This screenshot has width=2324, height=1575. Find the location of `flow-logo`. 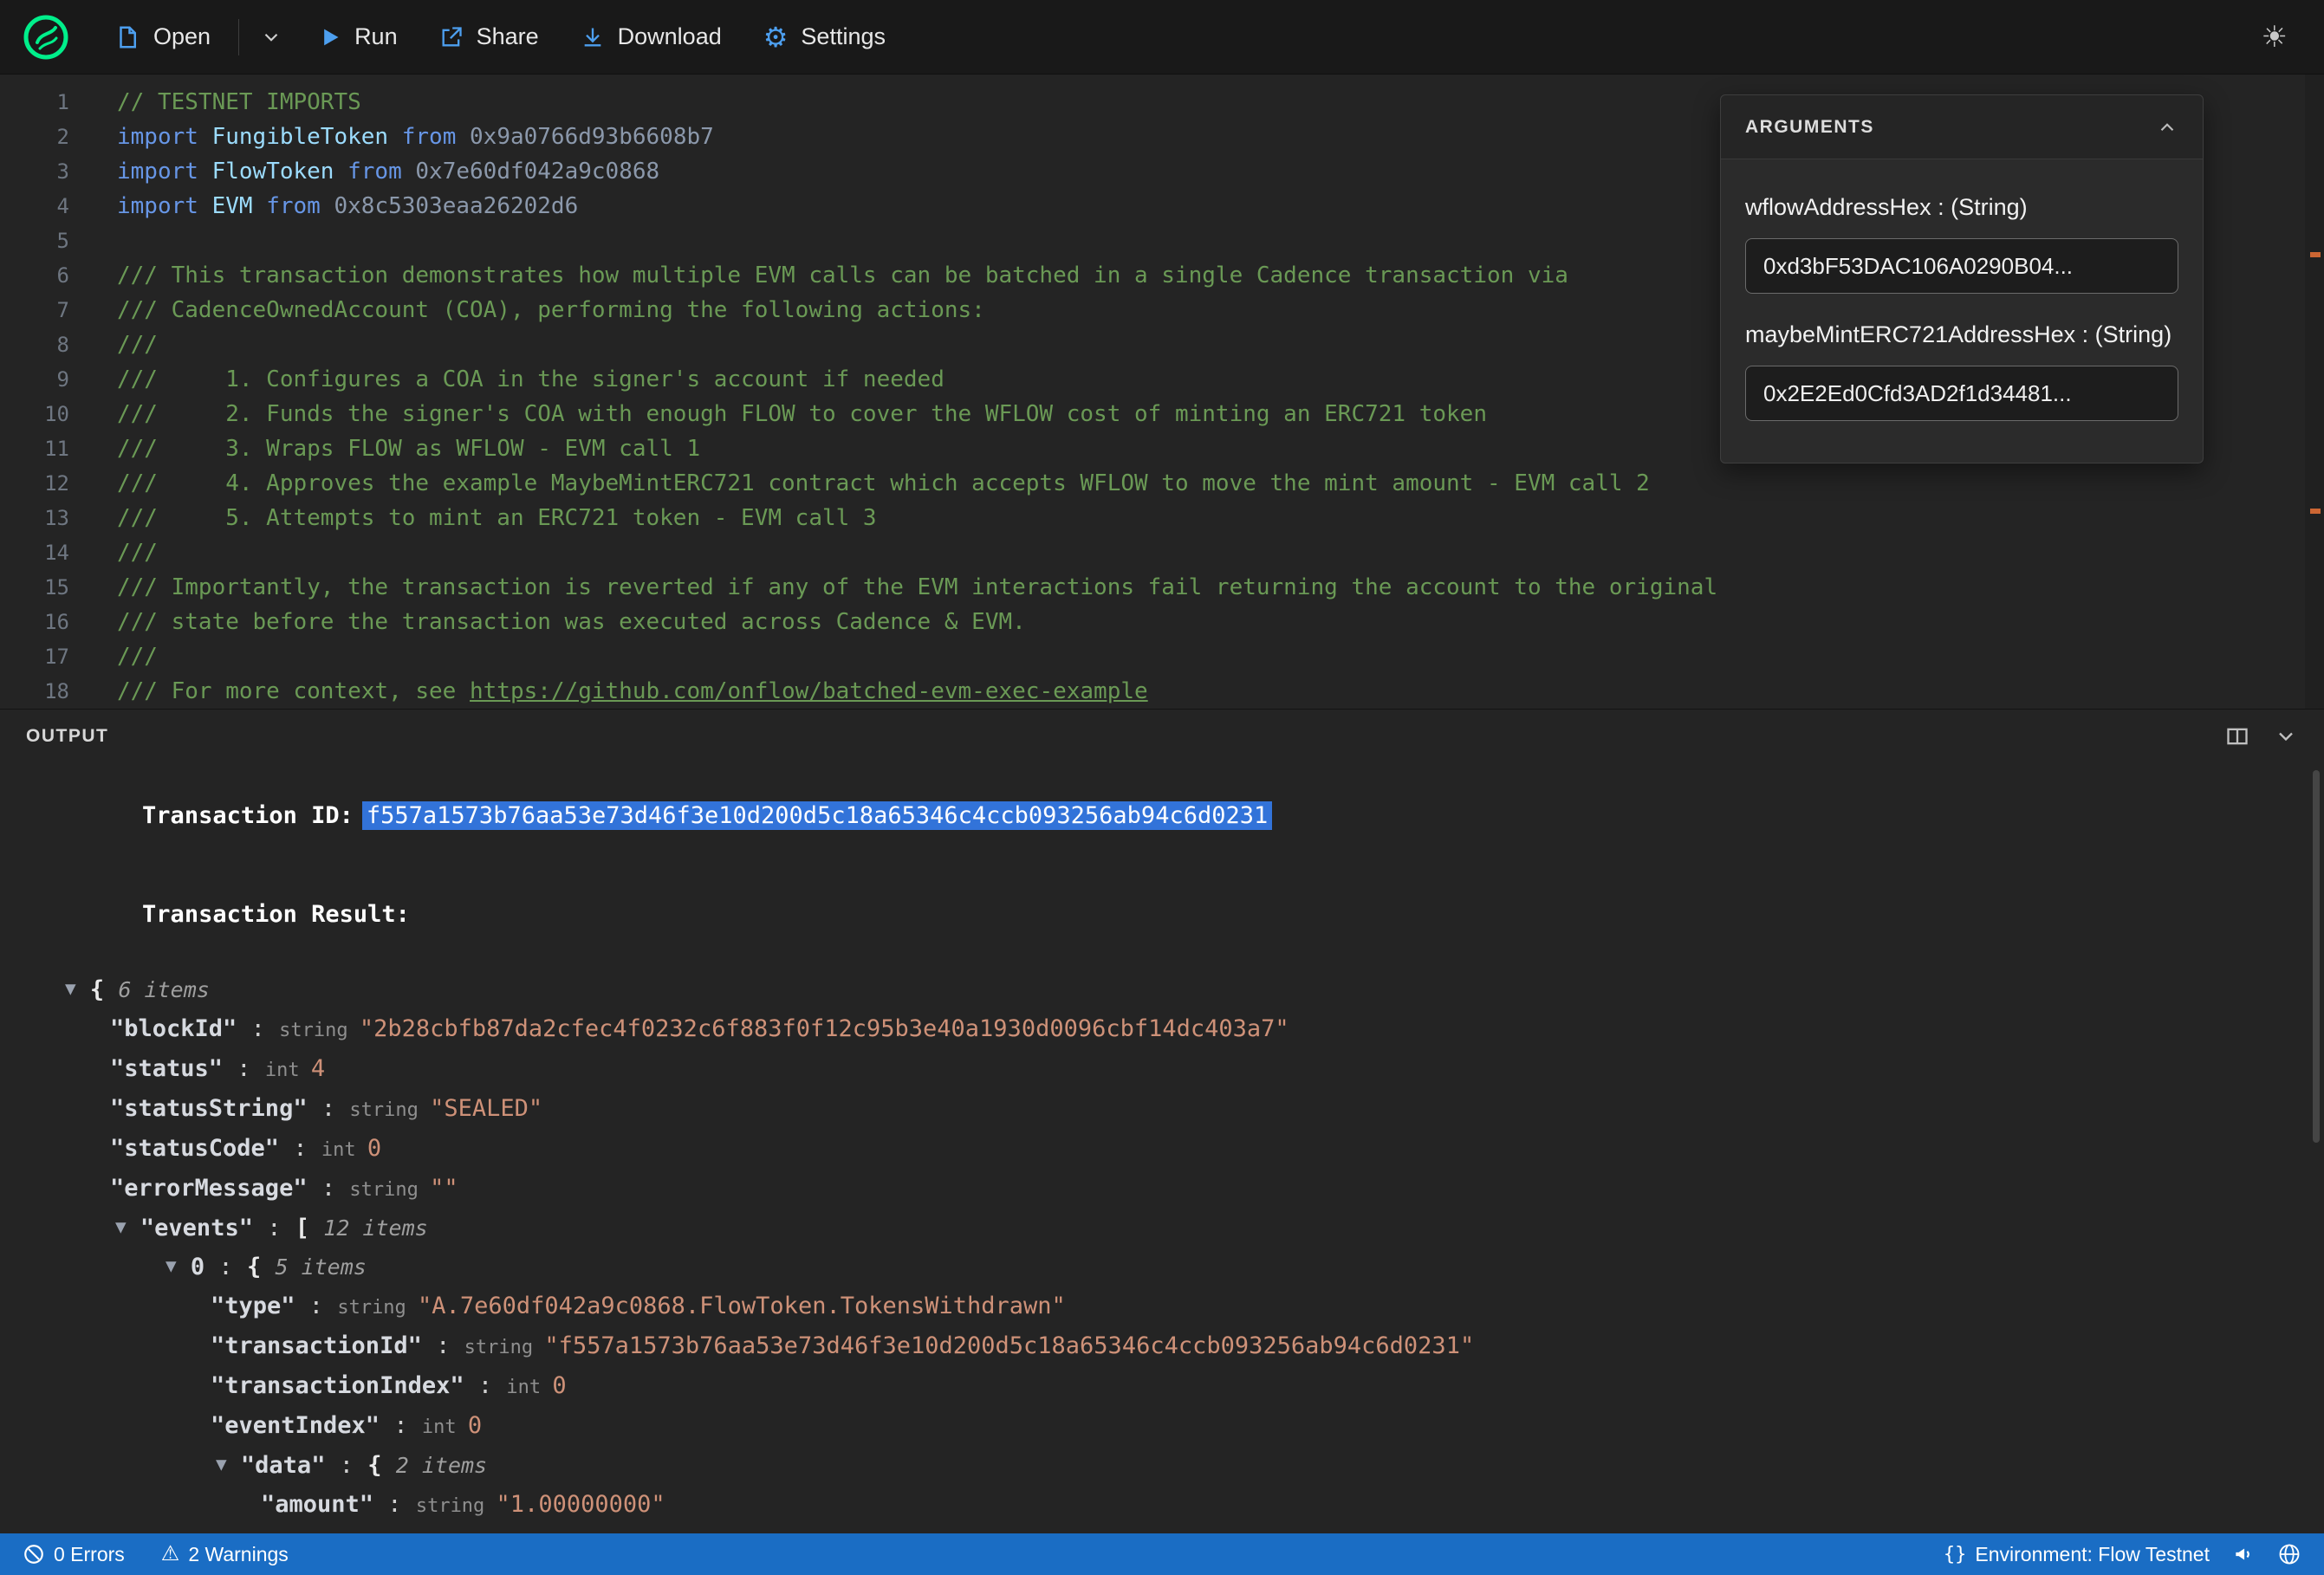

flow-logo is located at coordinates (46, 38).